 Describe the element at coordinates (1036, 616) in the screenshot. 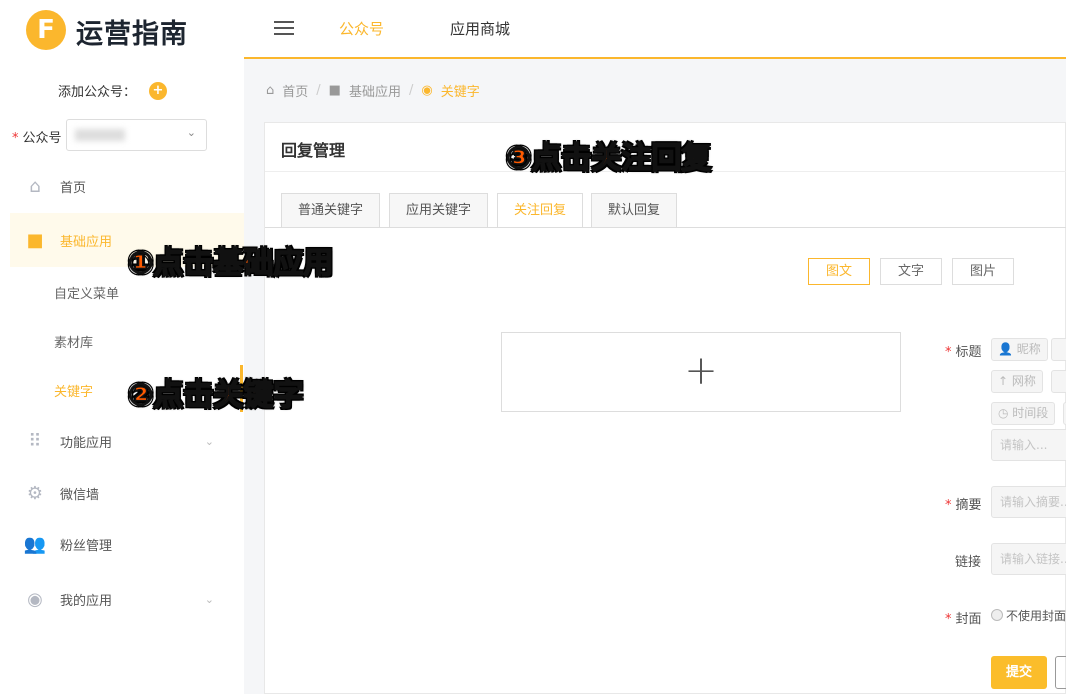

I see `cover-option-label: 不使用封面` at that location.